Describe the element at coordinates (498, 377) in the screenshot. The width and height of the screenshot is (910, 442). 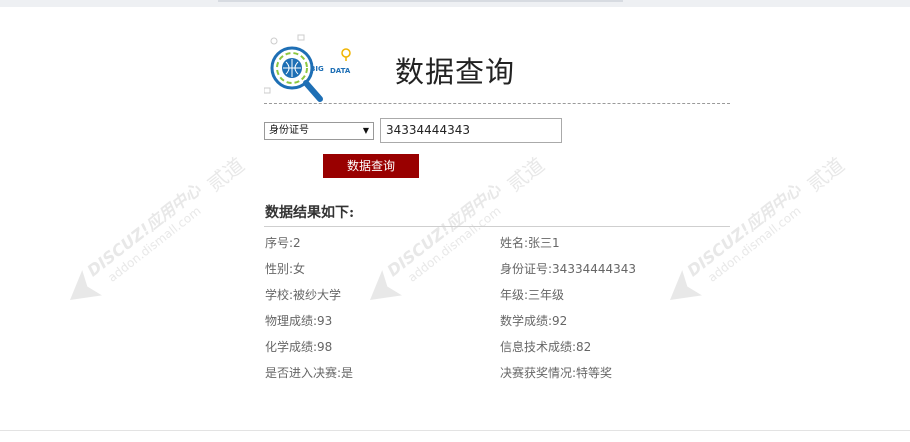
I see `result-row: 是否进入决赛:是 决赛获奖情况:特等奖` at that location.